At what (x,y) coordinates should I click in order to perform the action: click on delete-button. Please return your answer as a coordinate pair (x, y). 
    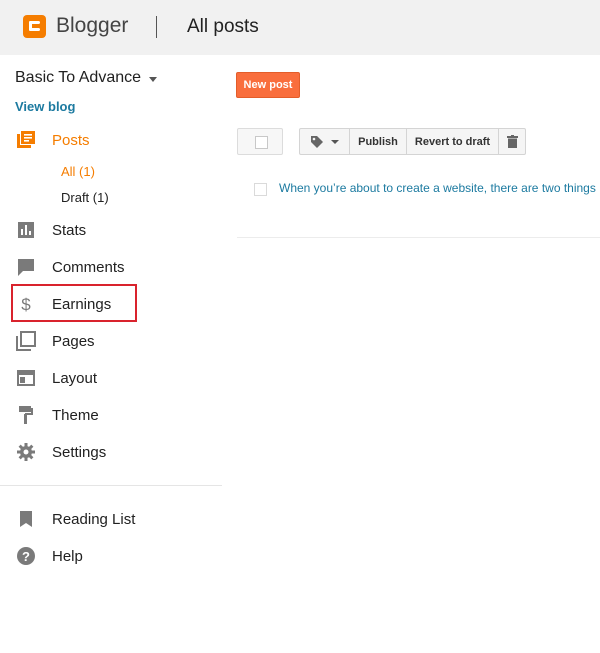
    Looking at the image, I should click on (512, 141).